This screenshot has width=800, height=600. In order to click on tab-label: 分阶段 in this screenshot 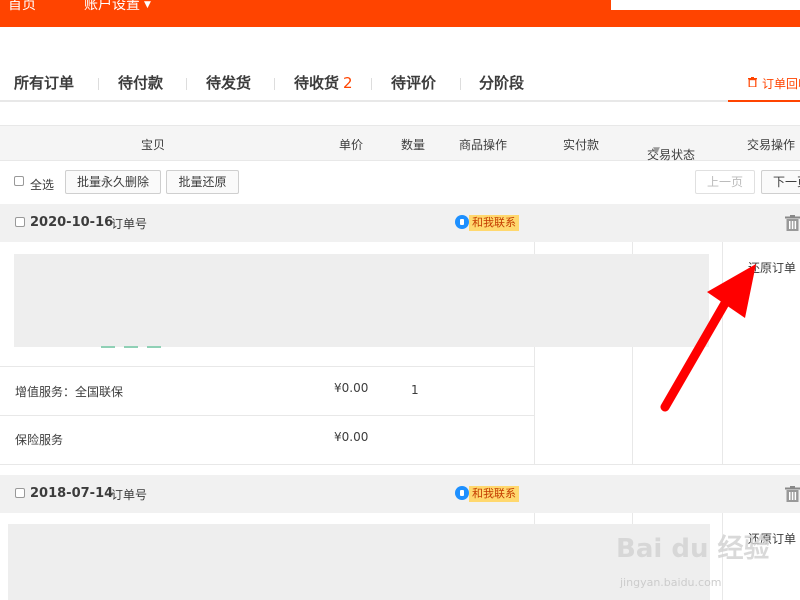, I will do `click(502, 83)`.